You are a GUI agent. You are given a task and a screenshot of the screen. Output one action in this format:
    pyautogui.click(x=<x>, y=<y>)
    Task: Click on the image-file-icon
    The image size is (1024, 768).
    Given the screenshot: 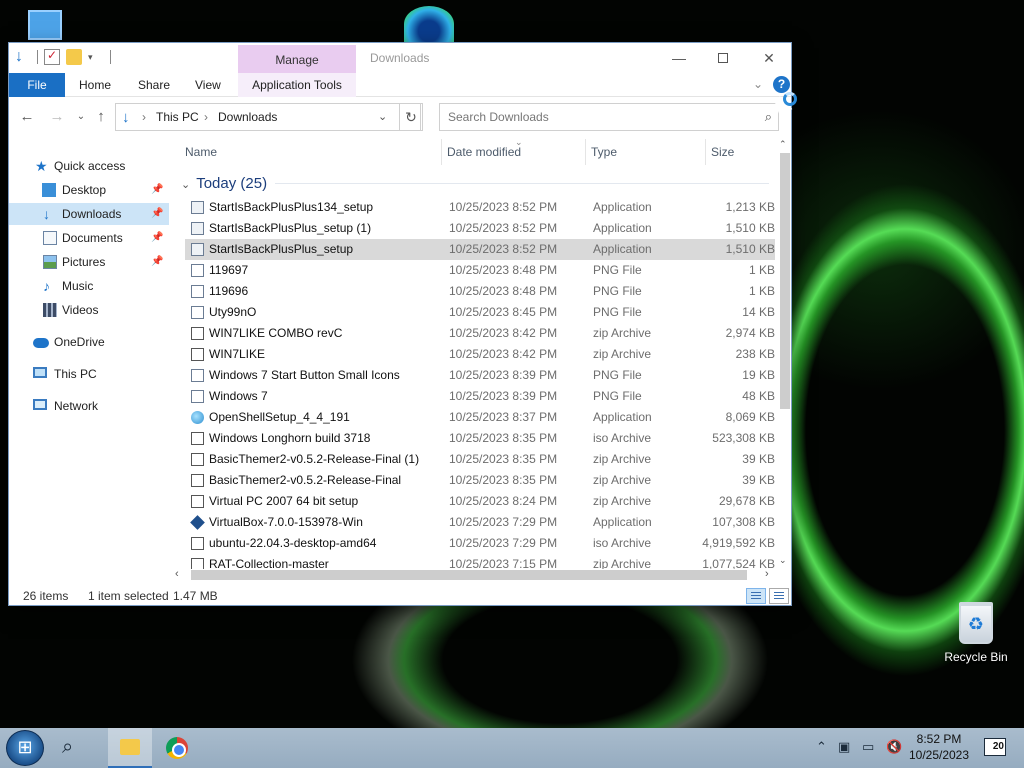 What is the action you would take?
    pyautogui.click(x=197, y=312)
    